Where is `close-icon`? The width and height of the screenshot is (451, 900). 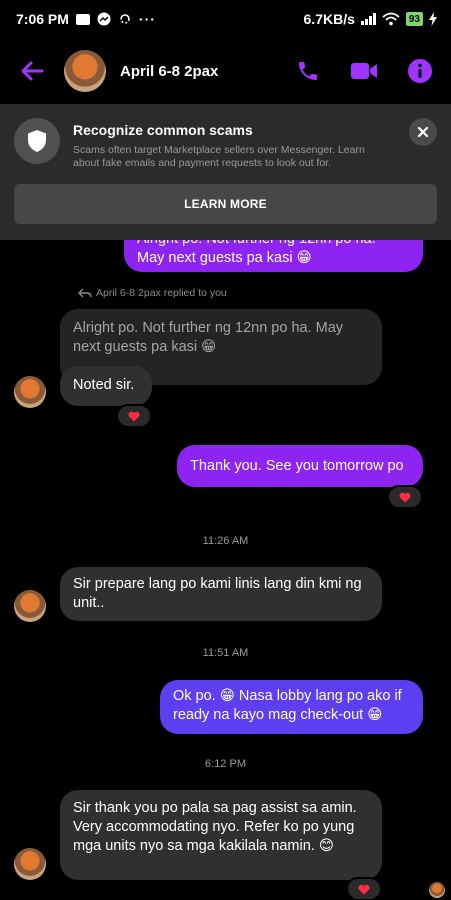 close-icon is located at coordinates (423, 132).